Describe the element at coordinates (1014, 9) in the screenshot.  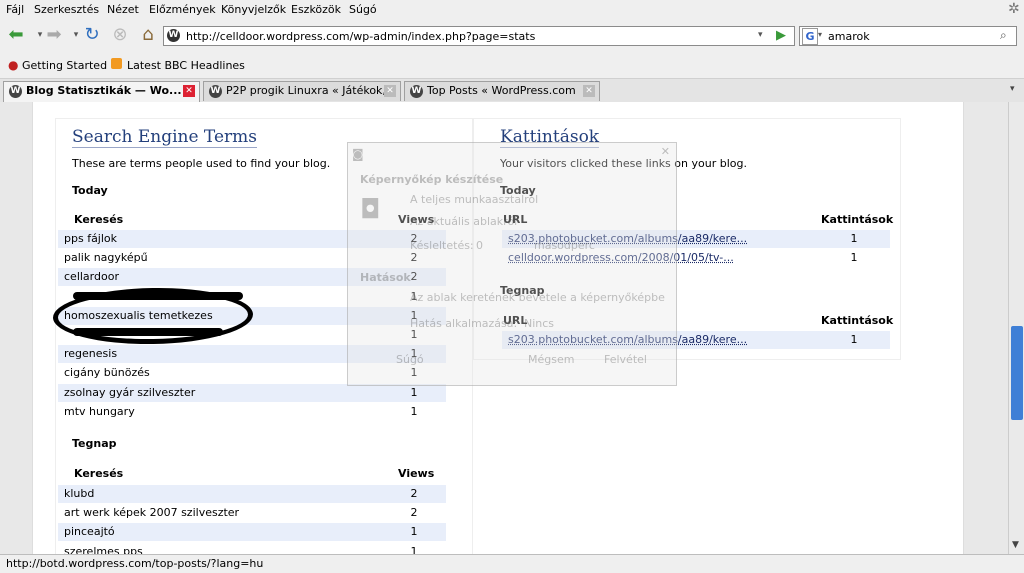
I see `throbber-icon: ✲` at that location.